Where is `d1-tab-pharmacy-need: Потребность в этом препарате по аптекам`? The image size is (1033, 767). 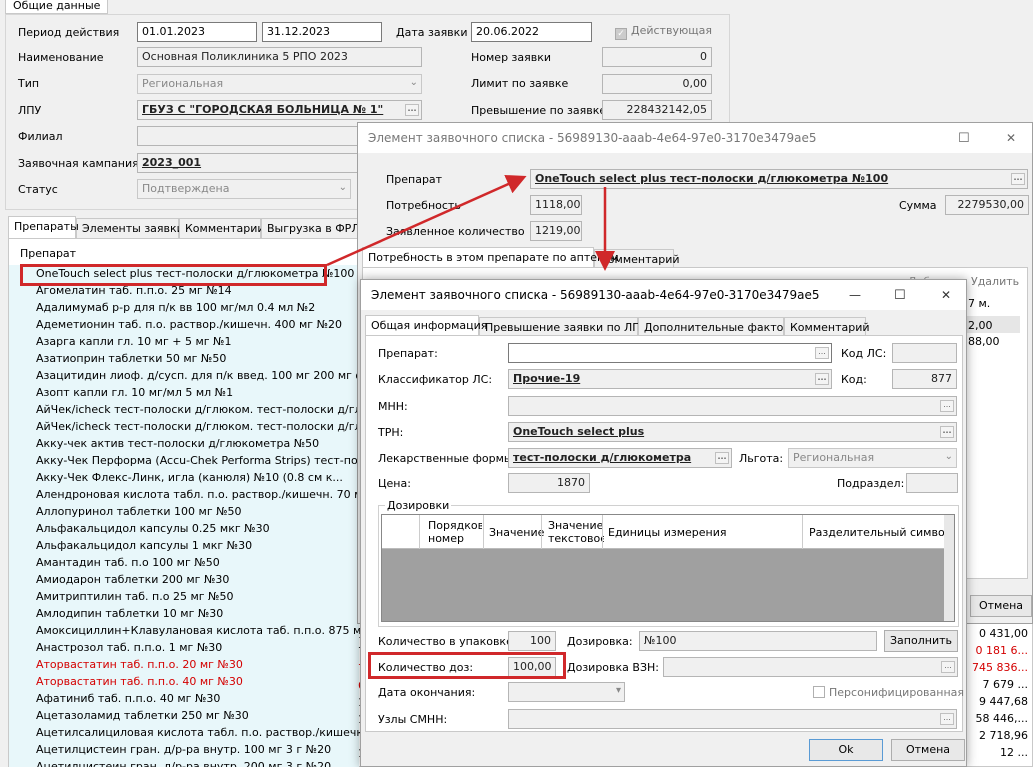
d1-tab-pharmacy-need: Потребность в этом препарате по аптекам is located at coordinates (490, 257).